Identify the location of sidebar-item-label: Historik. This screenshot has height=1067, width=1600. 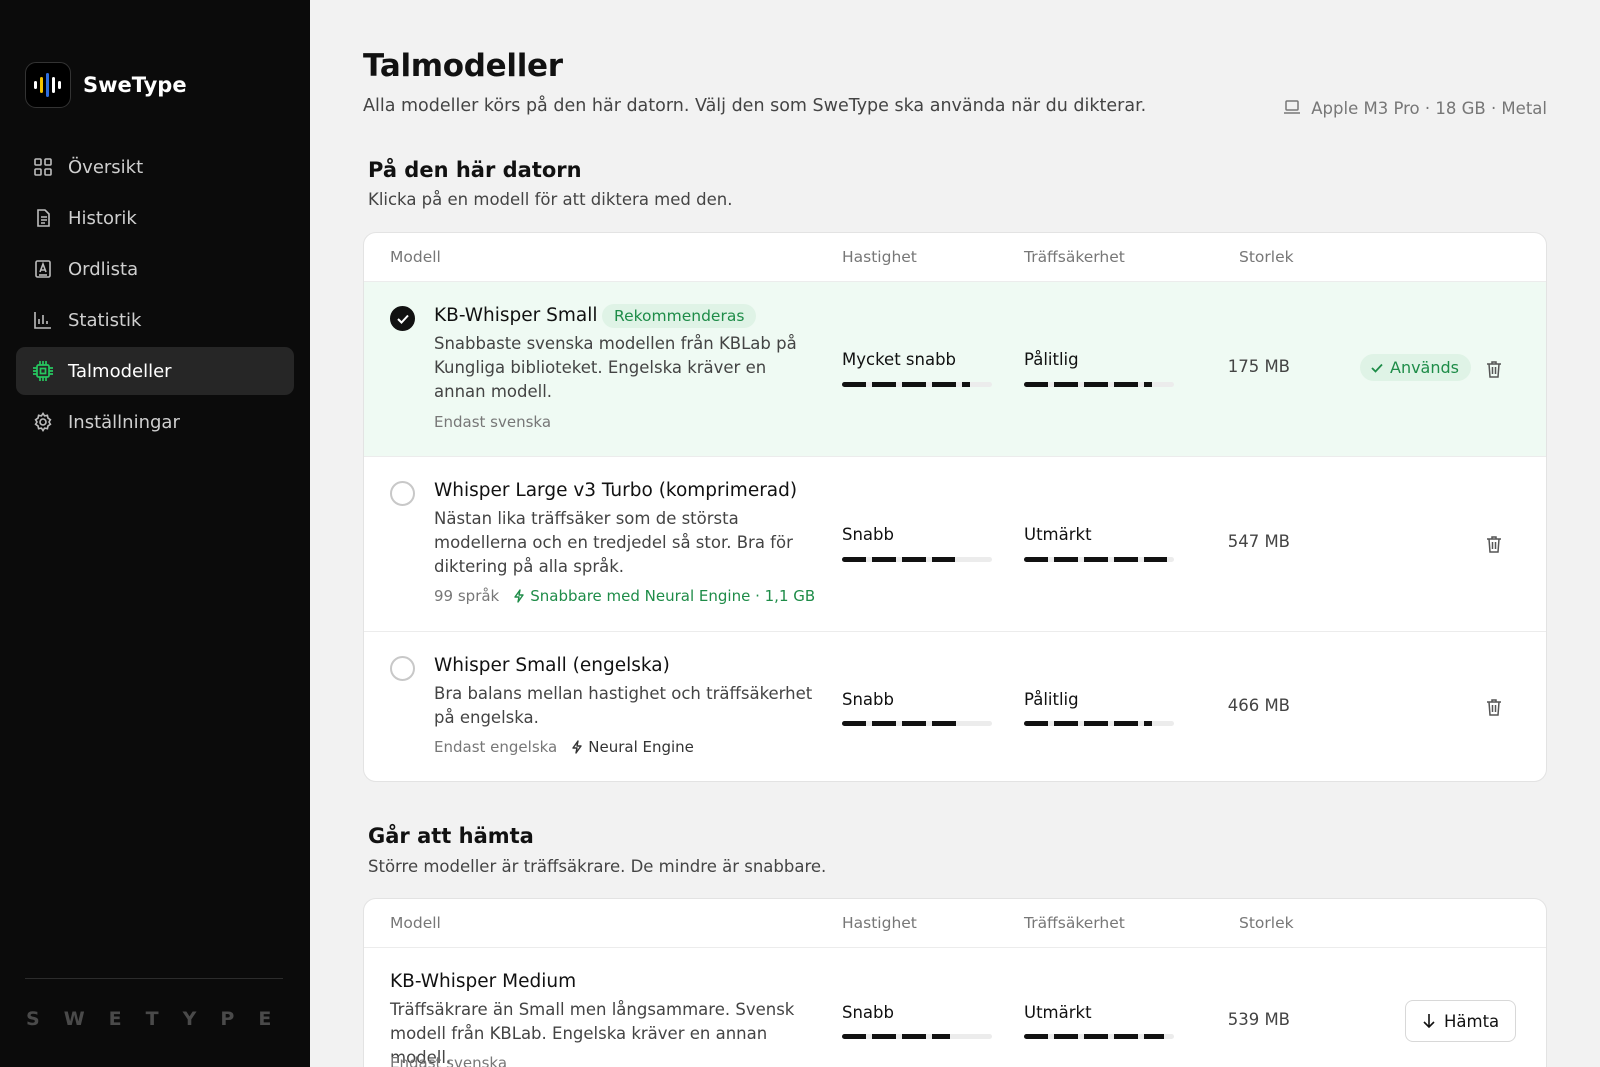
(102, 218).